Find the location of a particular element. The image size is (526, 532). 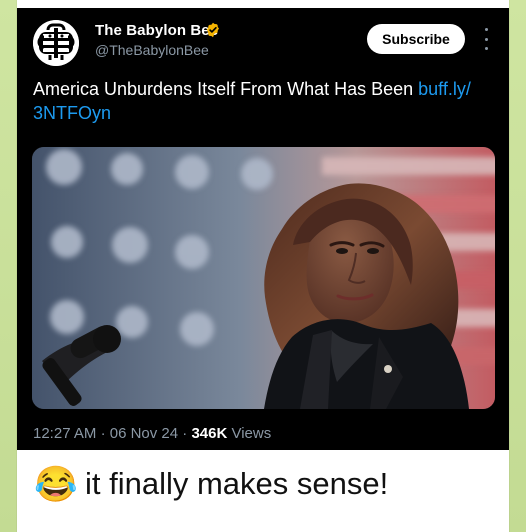

post-date: 06 Nov 24 is located at coordinates (144, 433).